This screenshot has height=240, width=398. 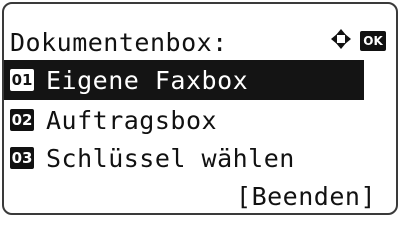 I want to click on screen-title: Dokumentenbox:, so click(x=119, y=42).